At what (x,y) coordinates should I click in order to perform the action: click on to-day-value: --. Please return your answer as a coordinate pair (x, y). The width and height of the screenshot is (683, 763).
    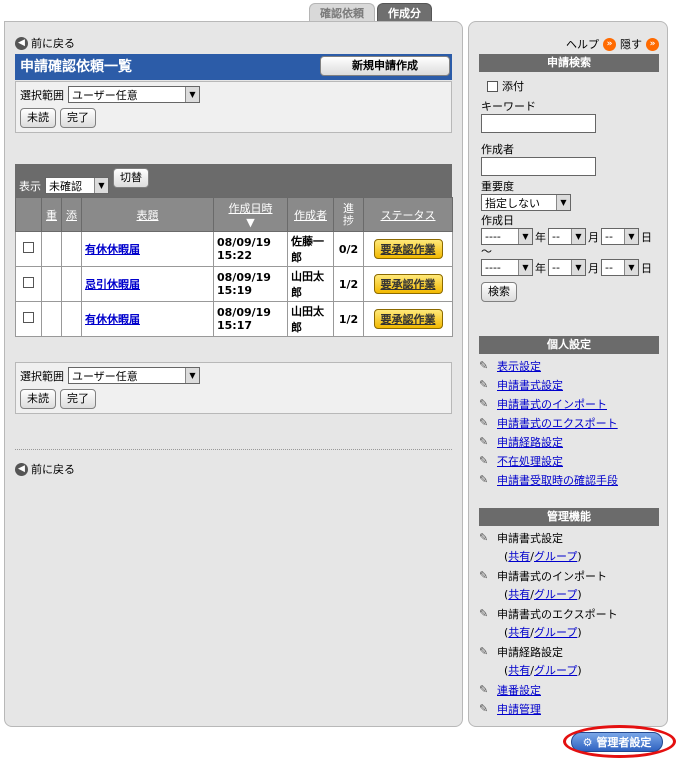
    Looking at the image, I should click on (609, 267).